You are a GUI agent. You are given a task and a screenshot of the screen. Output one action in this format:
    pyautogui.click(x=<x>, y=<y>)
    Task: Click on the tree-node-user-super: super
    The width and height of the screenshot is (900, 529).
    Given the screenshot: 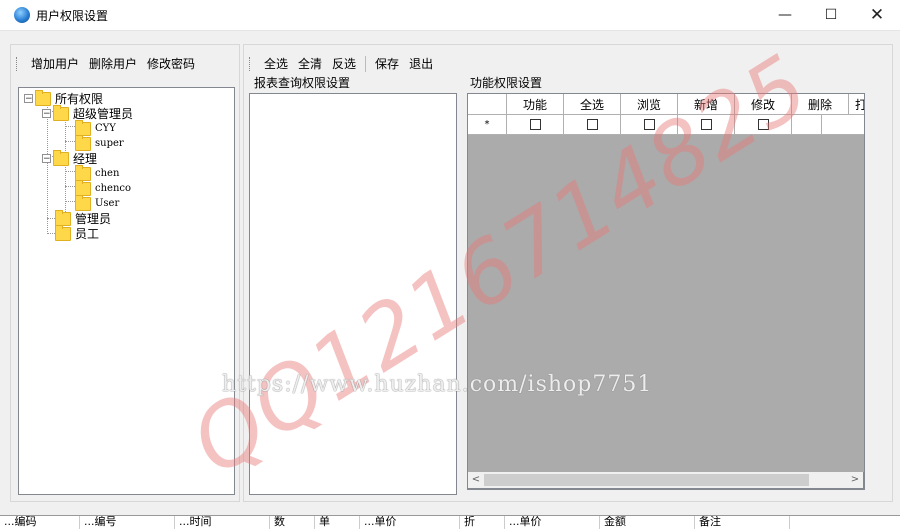 What is the action you would take?
    pyautogui.click(x=99, y=142)
    